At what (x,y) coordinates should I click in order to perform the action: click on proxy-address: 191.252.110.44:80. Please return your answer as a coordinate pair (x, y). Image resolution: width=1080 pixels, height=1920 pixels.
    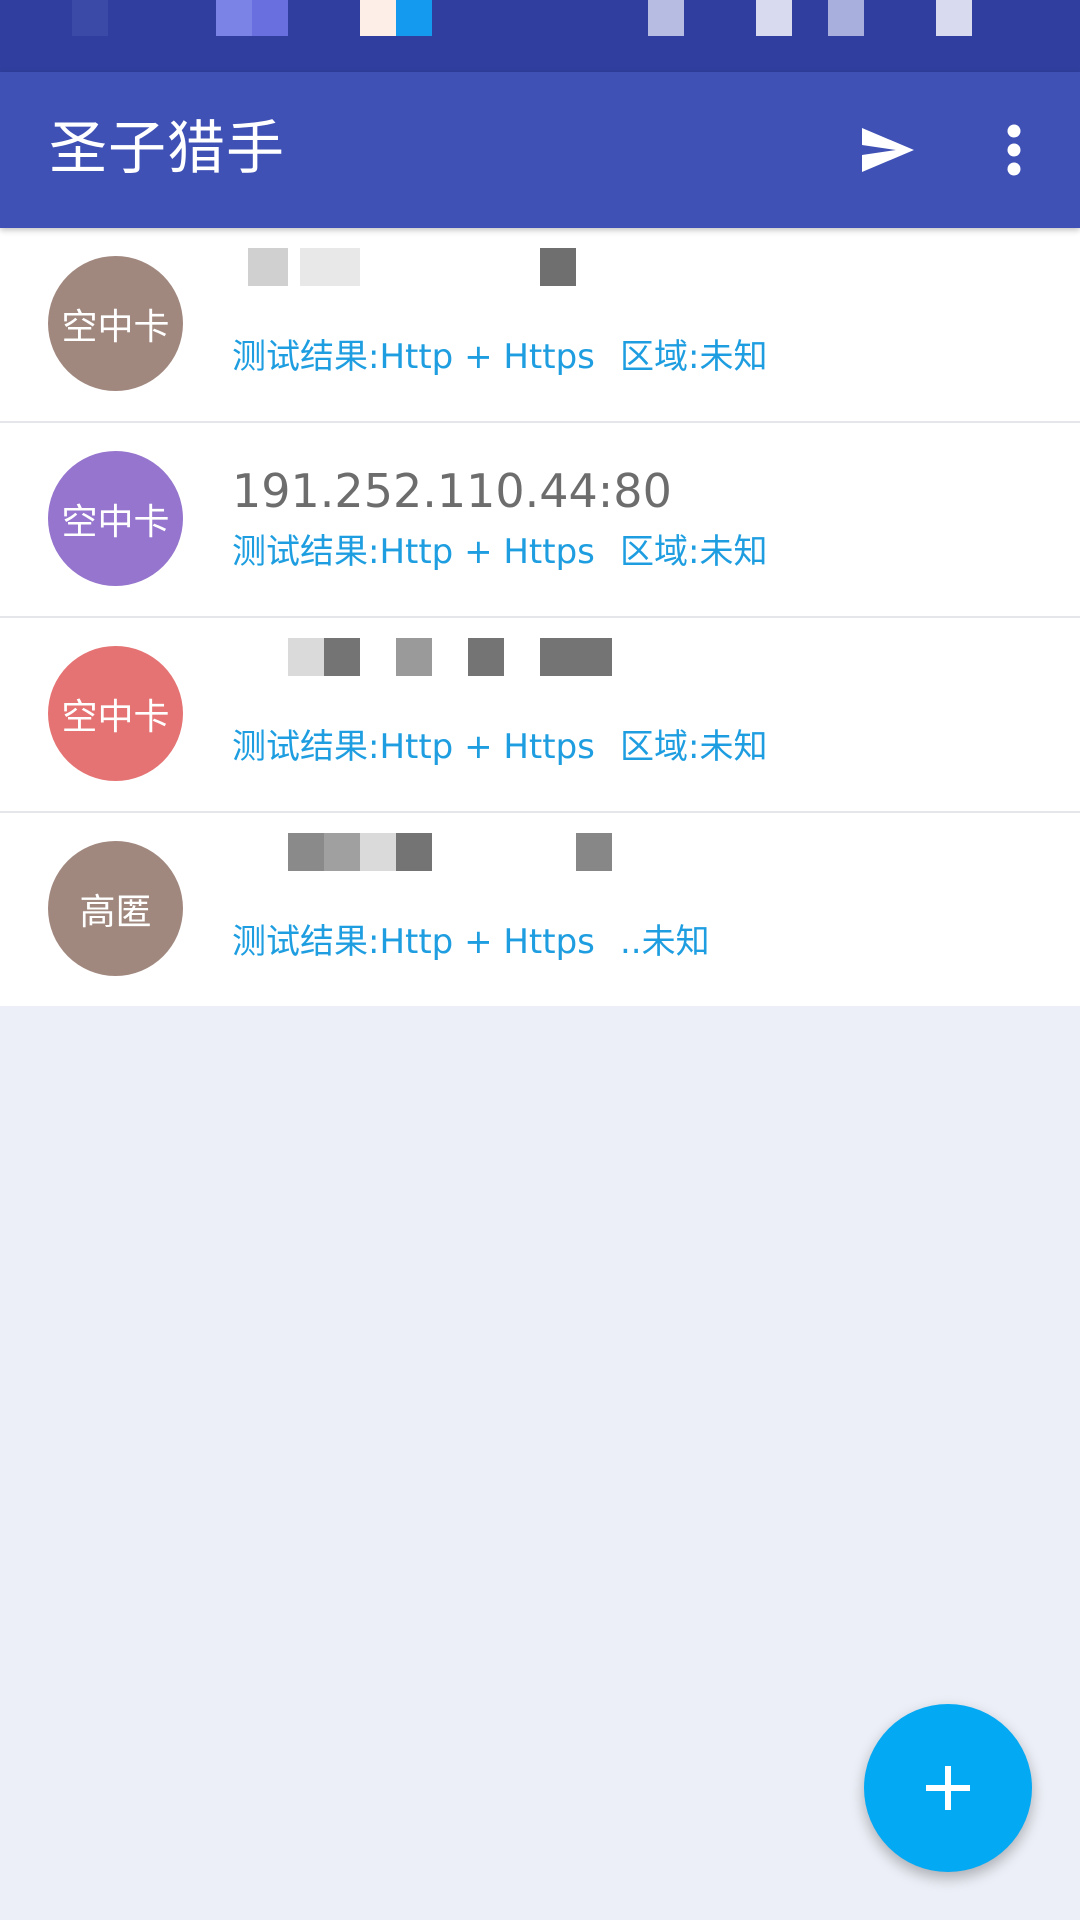
    Looking at the image, I should click on (452, 491).